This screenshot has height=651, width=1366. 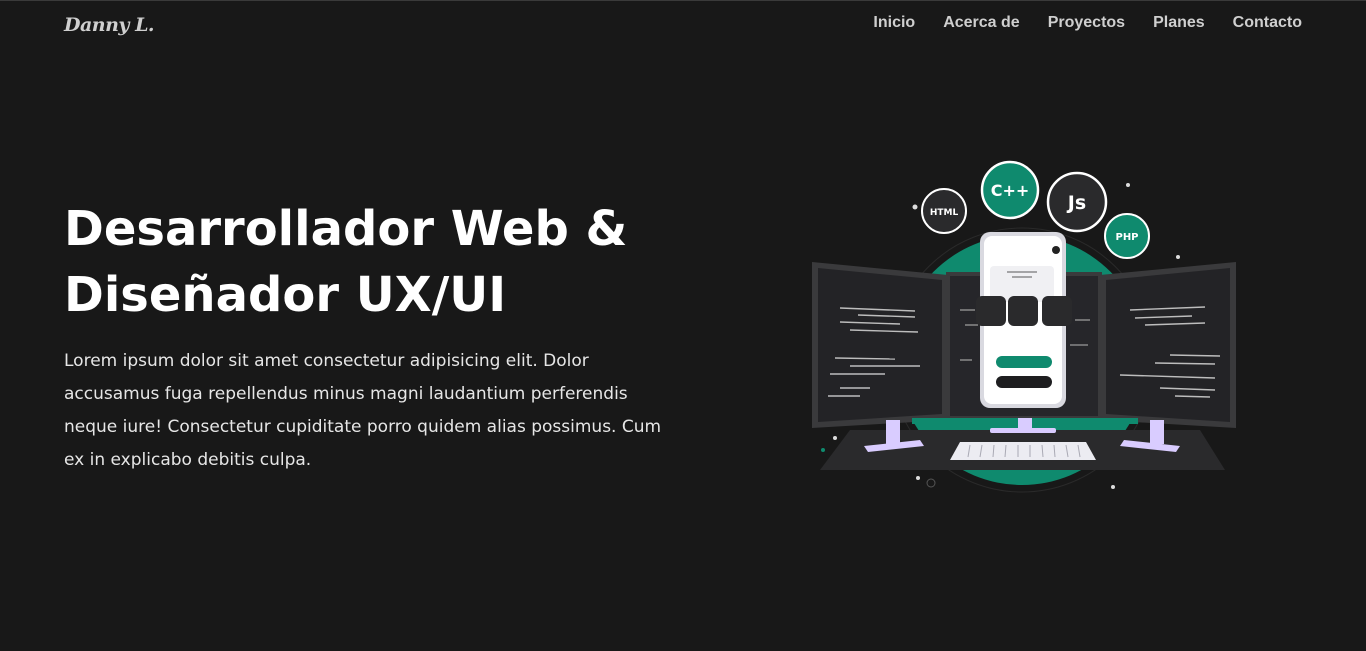 I want to click on top-border, so click(x=683, y=0).